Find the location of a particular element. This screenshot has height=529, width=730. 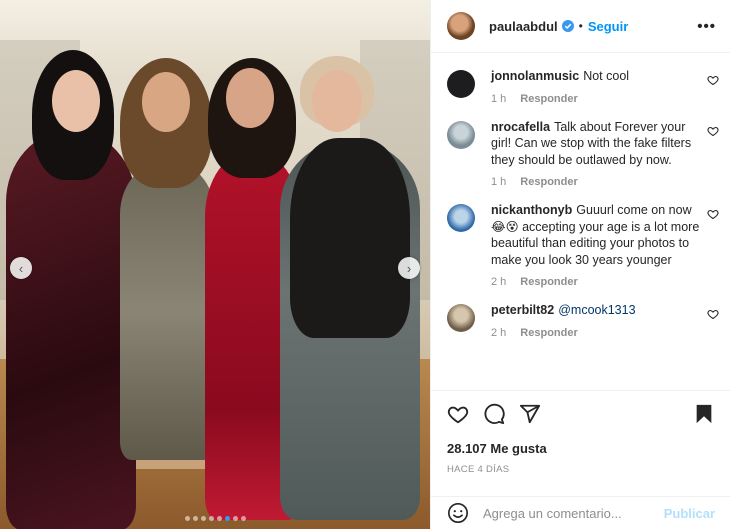

comment-item: jonnolanmusic Not cool 1 h Responder is located at coordinates (580, 79).